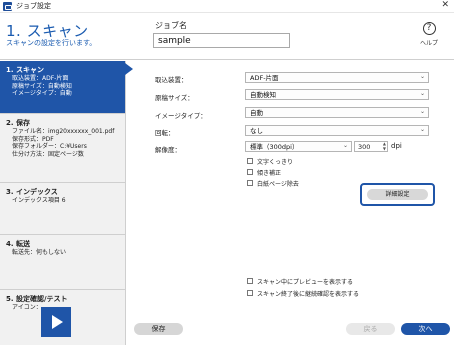 The width and height of the screenshot is (454, 345). I want to click on back-button: 戻る, so click(370, 329).